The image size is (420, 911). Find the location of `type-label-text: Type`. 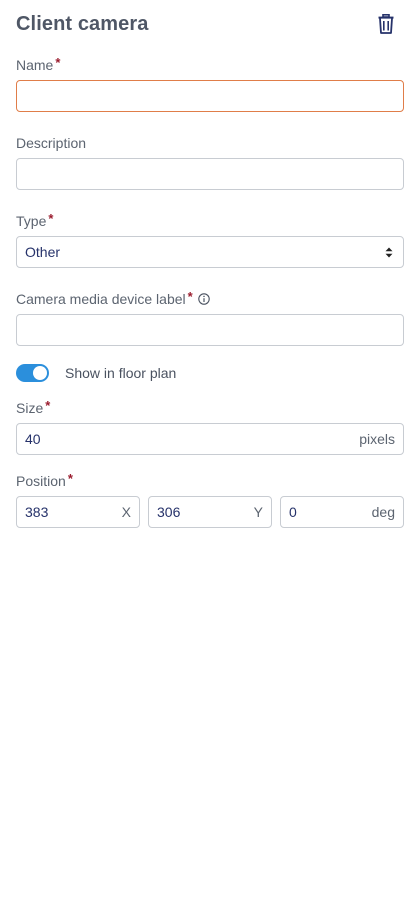

type-label-text: Type is located at coordinates (31, 221).